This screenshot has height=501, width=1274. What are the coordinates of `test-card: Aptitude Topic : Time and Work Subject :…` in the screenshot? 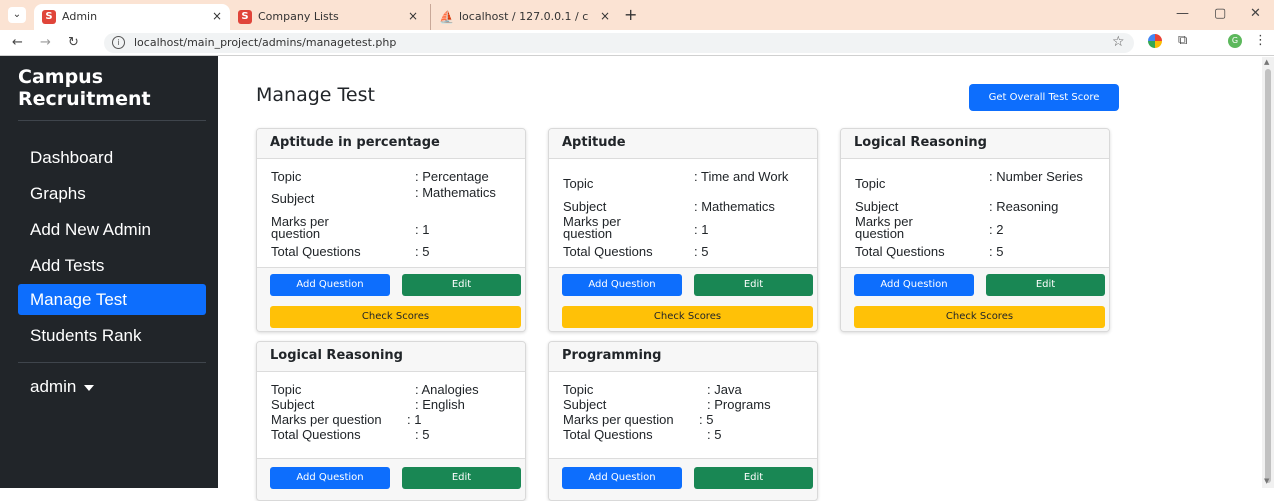 It's located at (683, 230).